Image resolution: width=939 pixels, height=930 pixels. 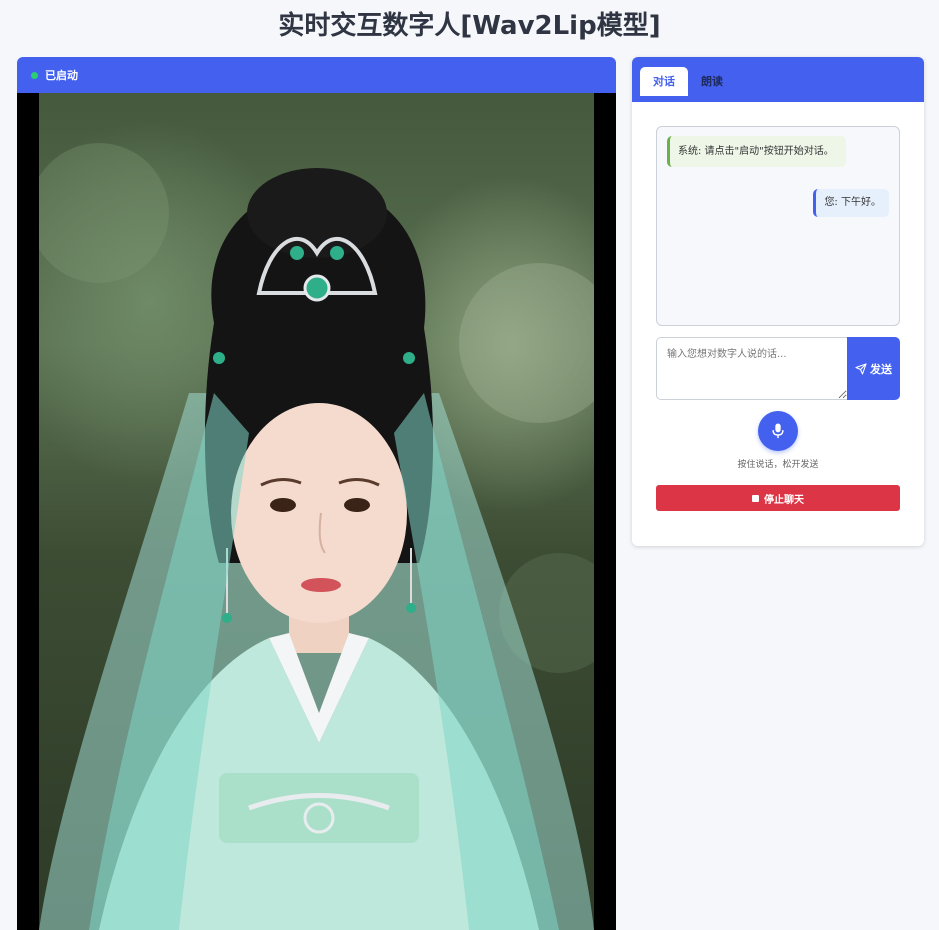 I want to click on message-input, so click(x=752, y=368).